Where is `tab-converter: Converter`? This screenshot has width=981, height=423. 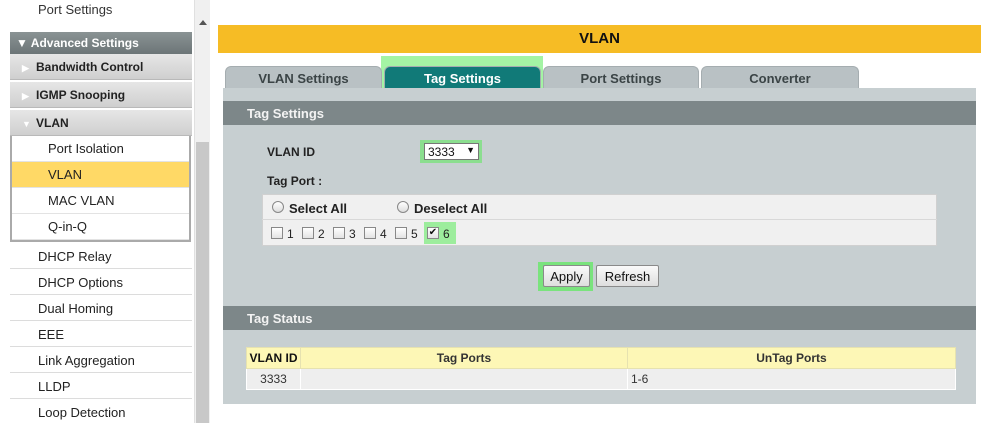 tab-converter: Converter is located at coordinates (780, 78).